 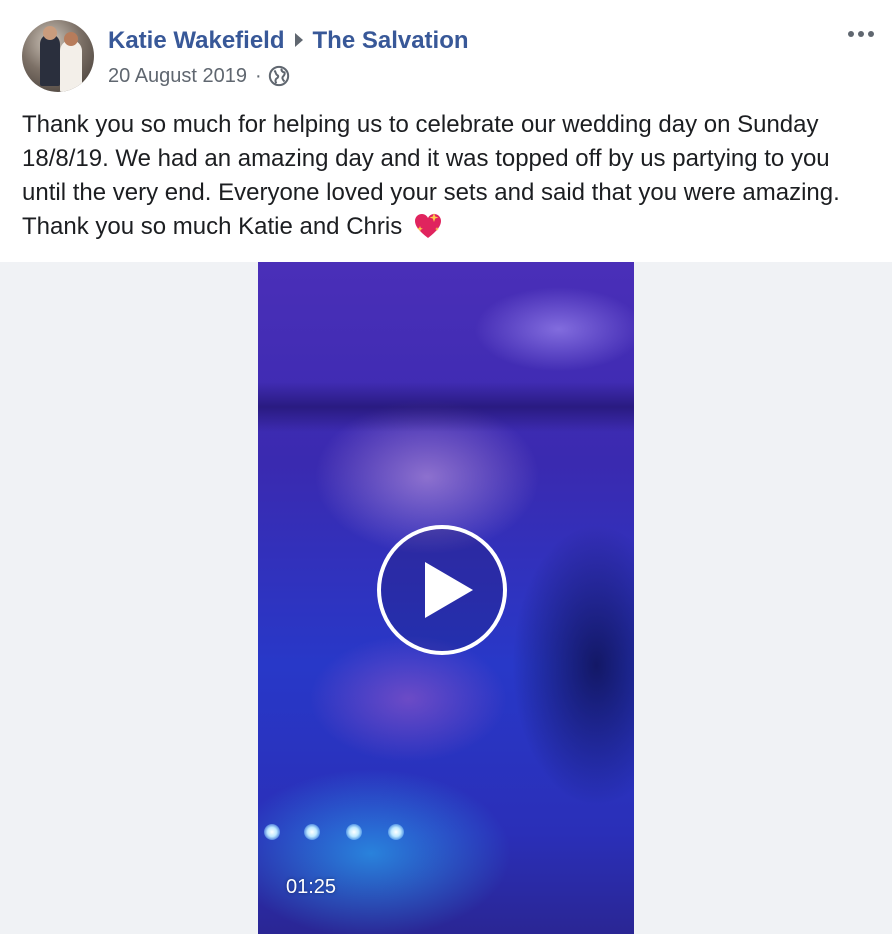 I want to click on avatar-figure-bride, so click(x=71, y=62).